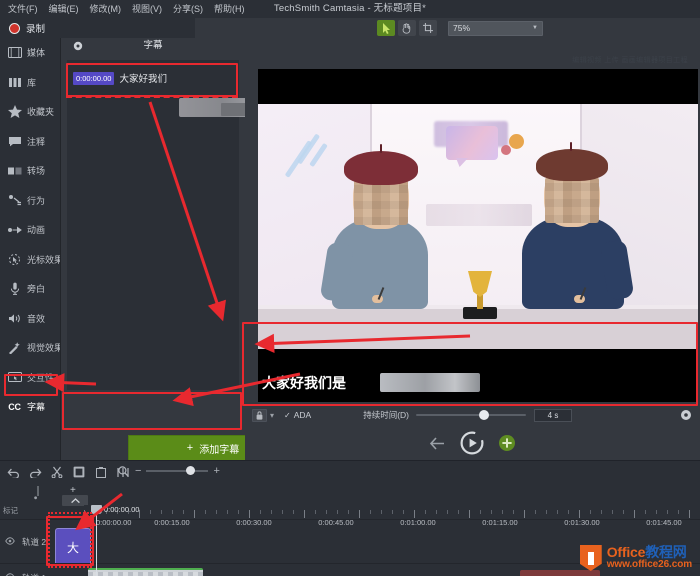 The image size is (700, 576). What do you see at coordinates (30, 112) in the screenshot?
I see `sidebar-item-favorites: 收藏夹` at bounding box center [30, 112].